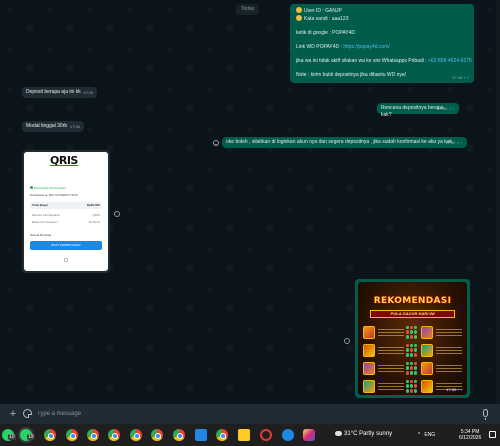 The height and width of the screenshot is (446, 500). What do you see at coordinates (64, 160) in the screenshot?
I see `qris-logo: QRIS` at bounding box center [64, 160].